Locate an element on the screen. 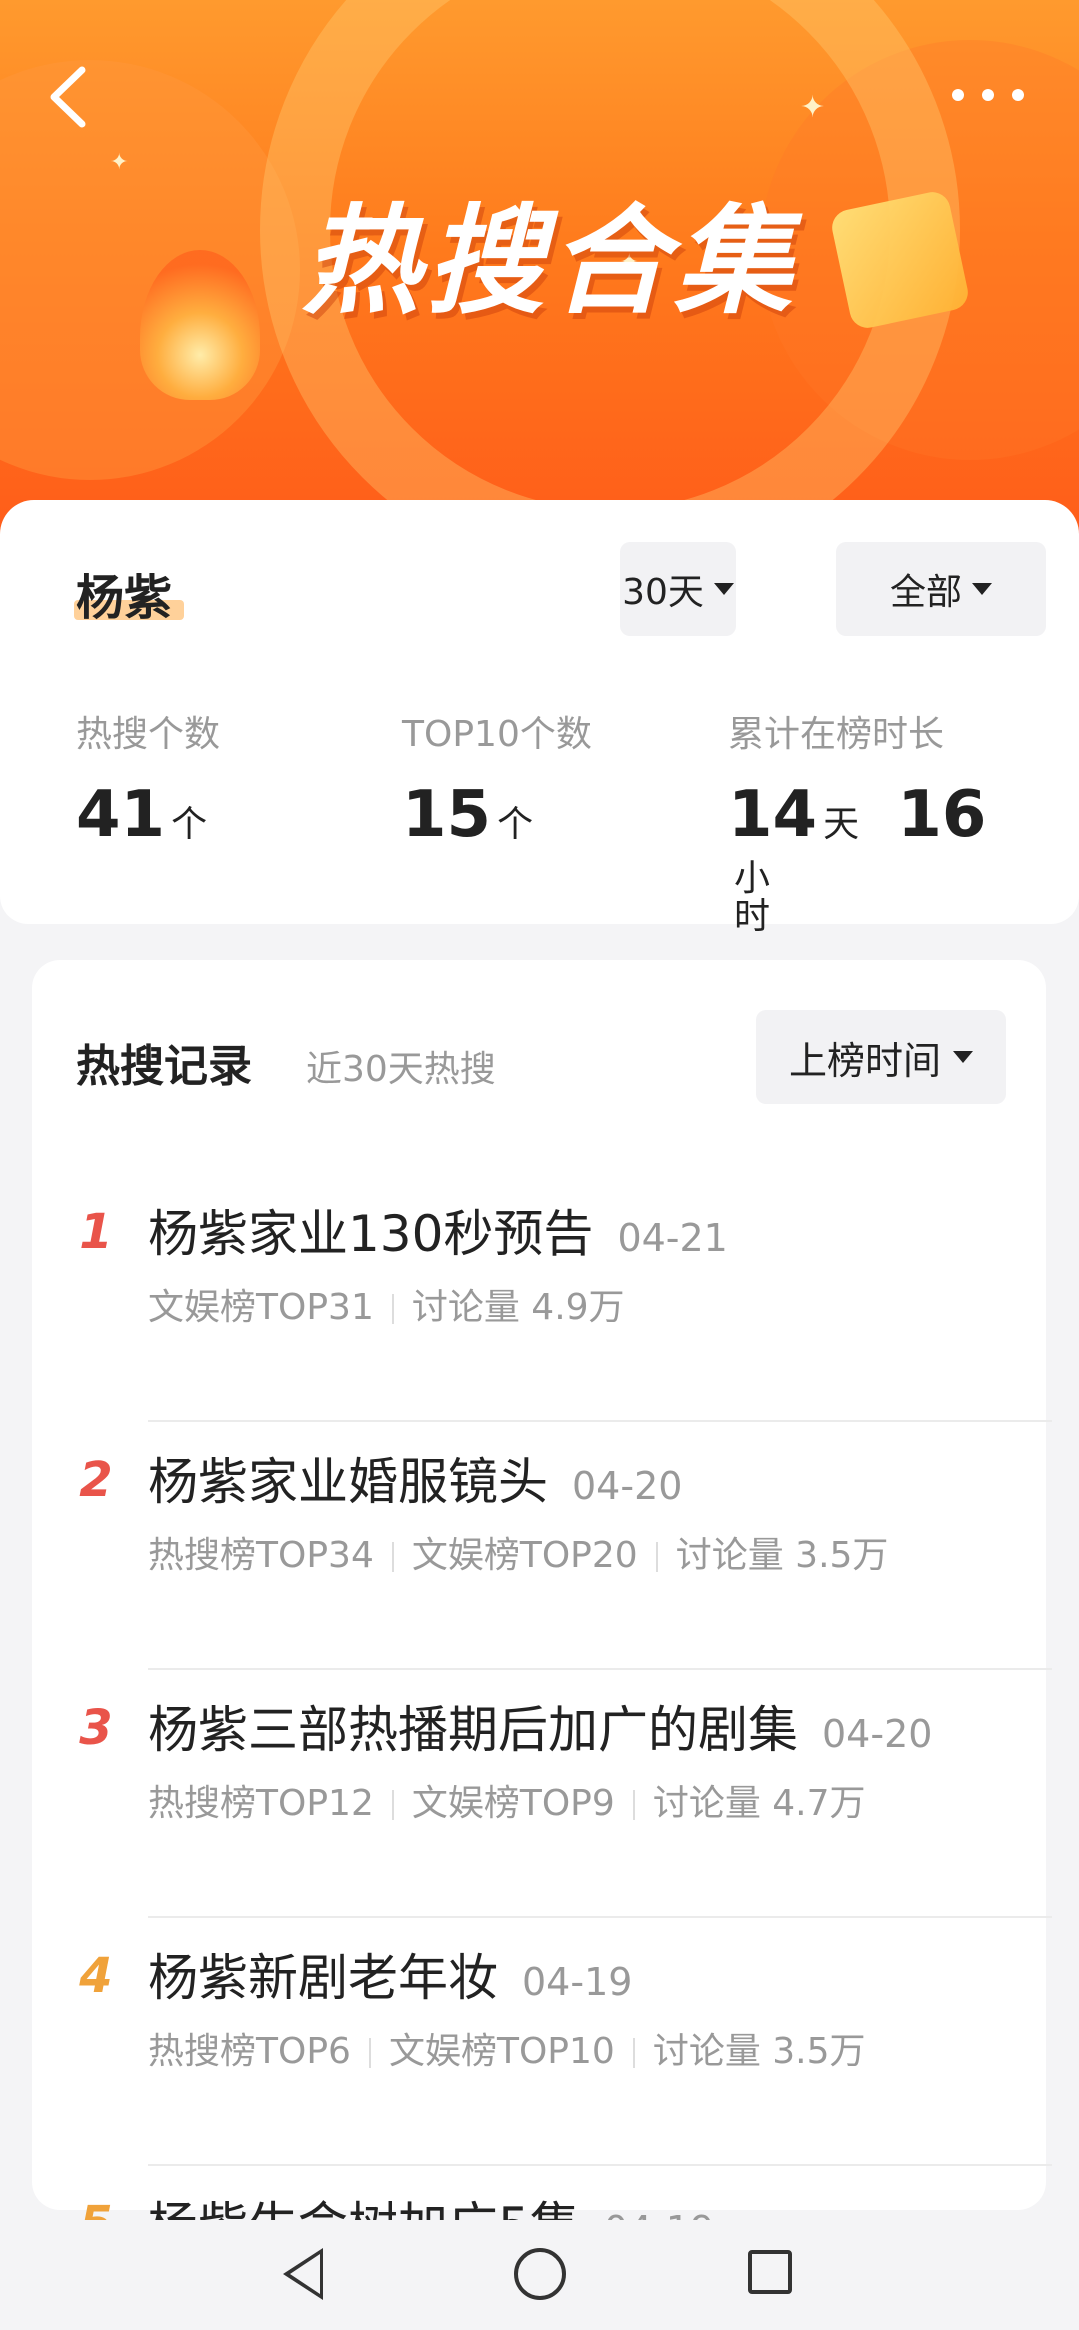 This screenshot has height=2330, width=1079. duration-hours-unit-line2: 时 is located at coordinates (752, 916).